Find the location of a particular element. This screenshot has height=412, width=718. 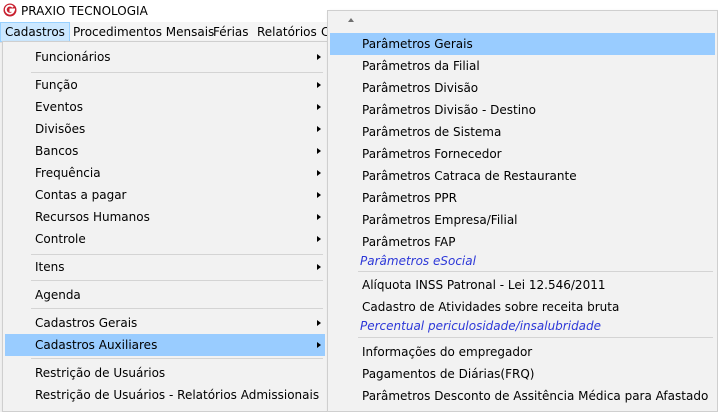

menu-item-parametros-fornecedor: Parâmetros Fornecedor is located at coordinates (522, 154).